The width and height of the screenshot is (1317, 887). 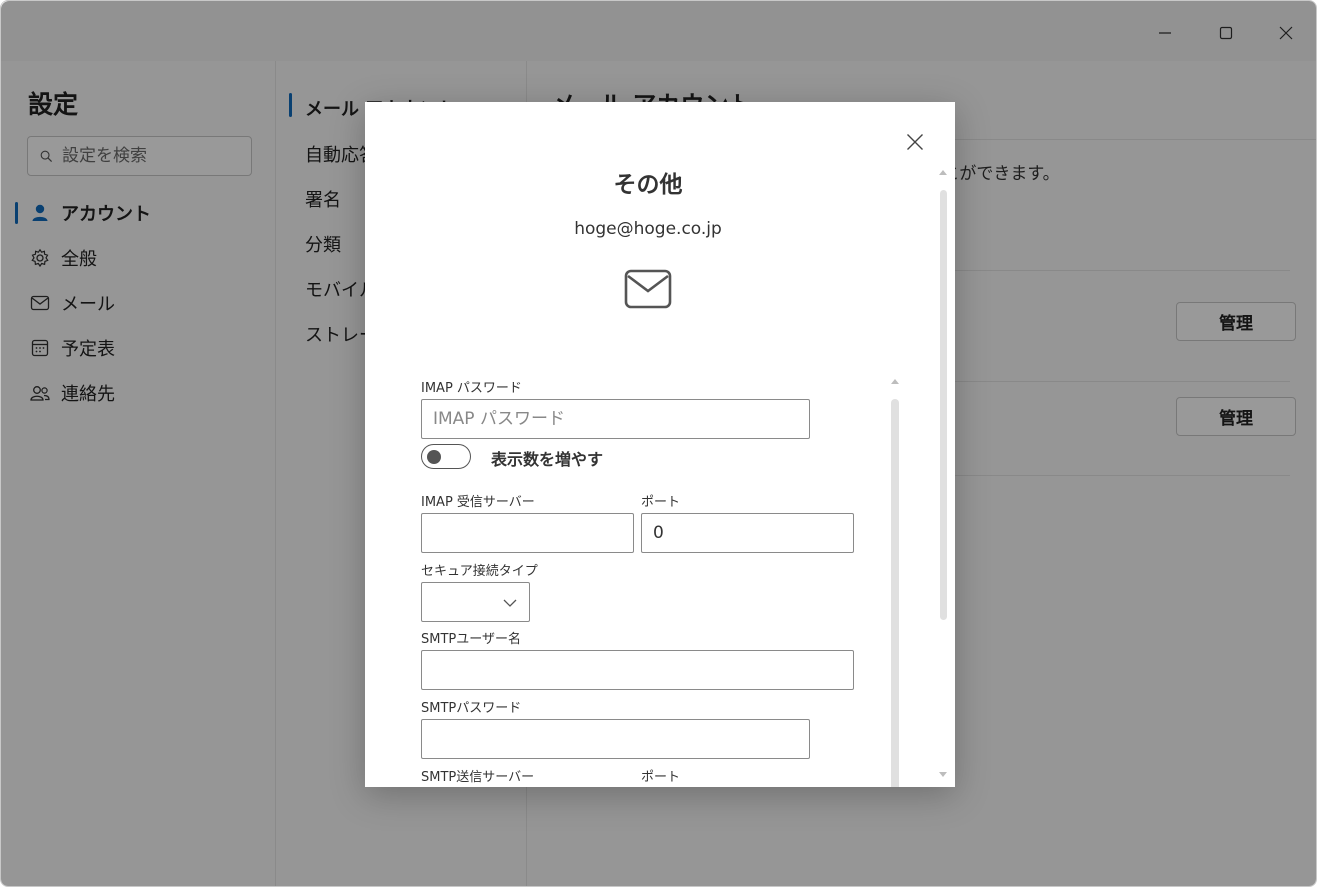 I want to click on dialog-close-button, so click(x=915, y=142).